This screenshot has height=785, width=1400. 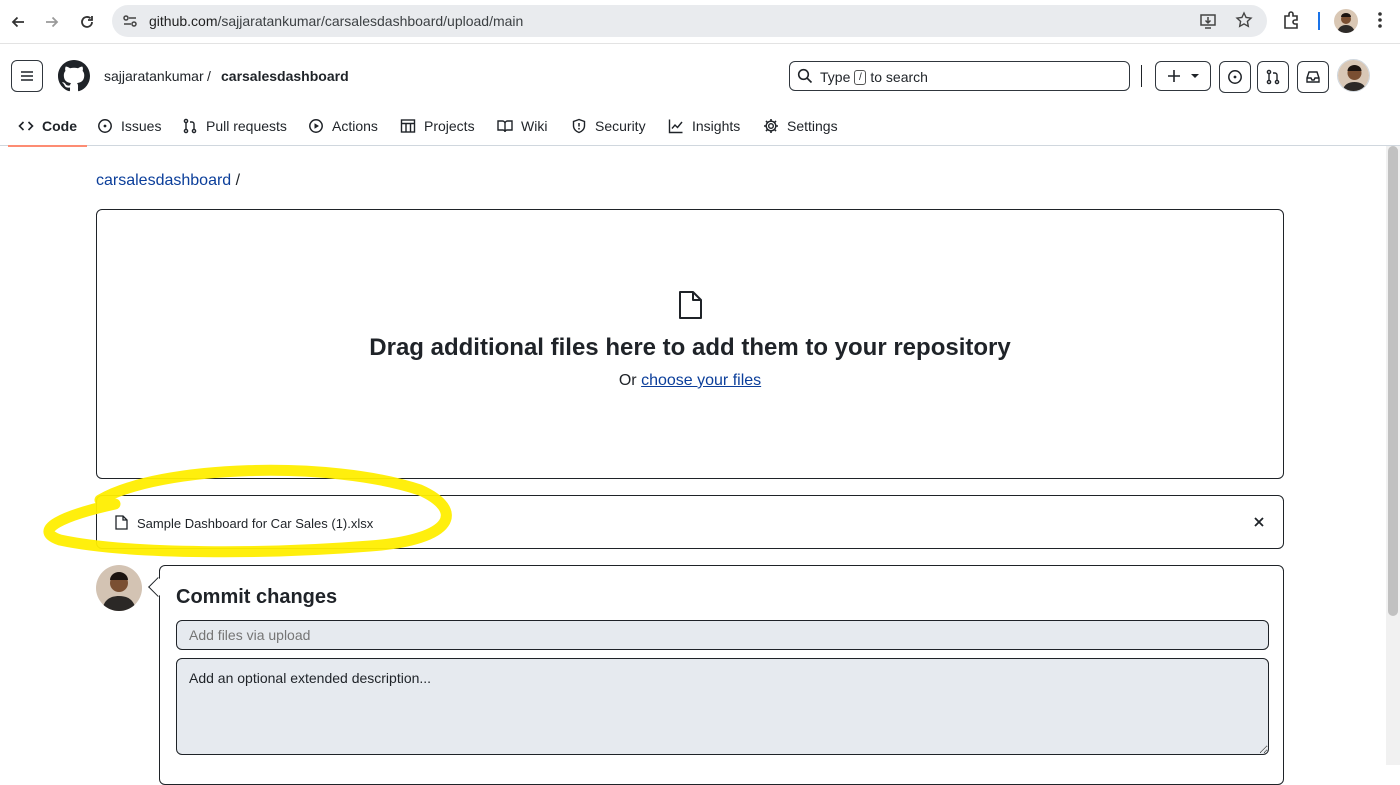 What do you see at coordinates (130, 23) in the screenshot?
I see `site-info-icon` at bounding box center [130, 23].